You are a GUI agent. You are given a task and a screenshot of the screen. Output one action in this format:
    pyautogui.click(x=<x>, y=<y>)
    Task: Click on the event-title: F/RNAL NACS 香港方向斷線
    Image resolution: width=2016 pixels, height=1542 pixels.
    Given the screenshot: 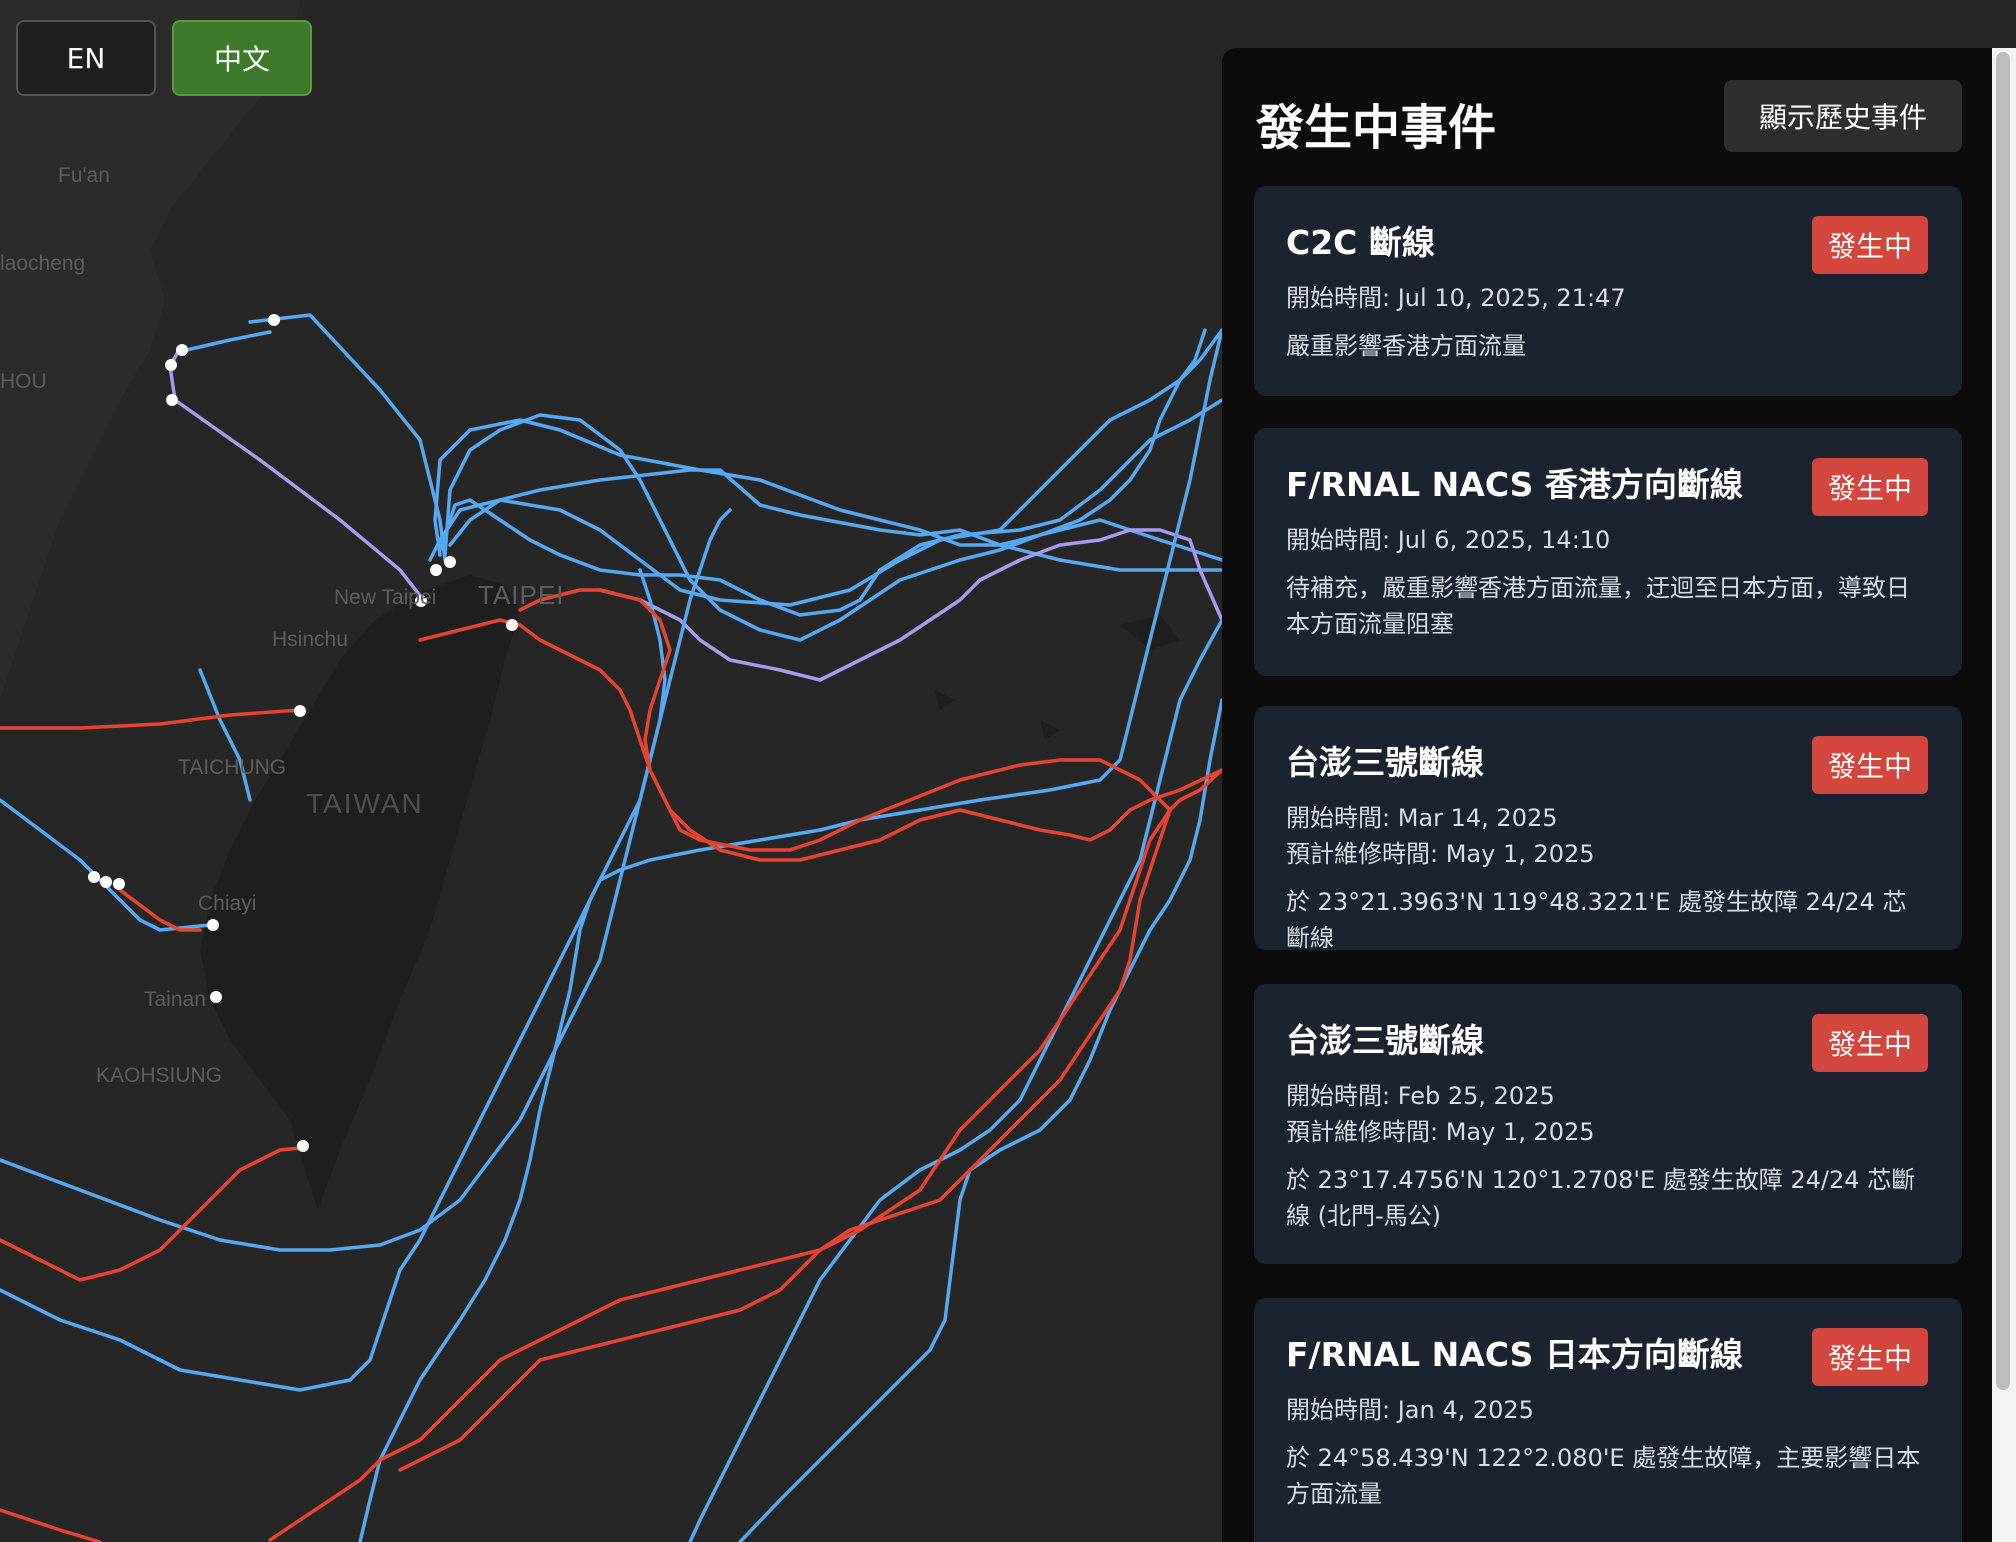 What is the action you would take?
    pyautogui.click(x=1514, y=484)
    